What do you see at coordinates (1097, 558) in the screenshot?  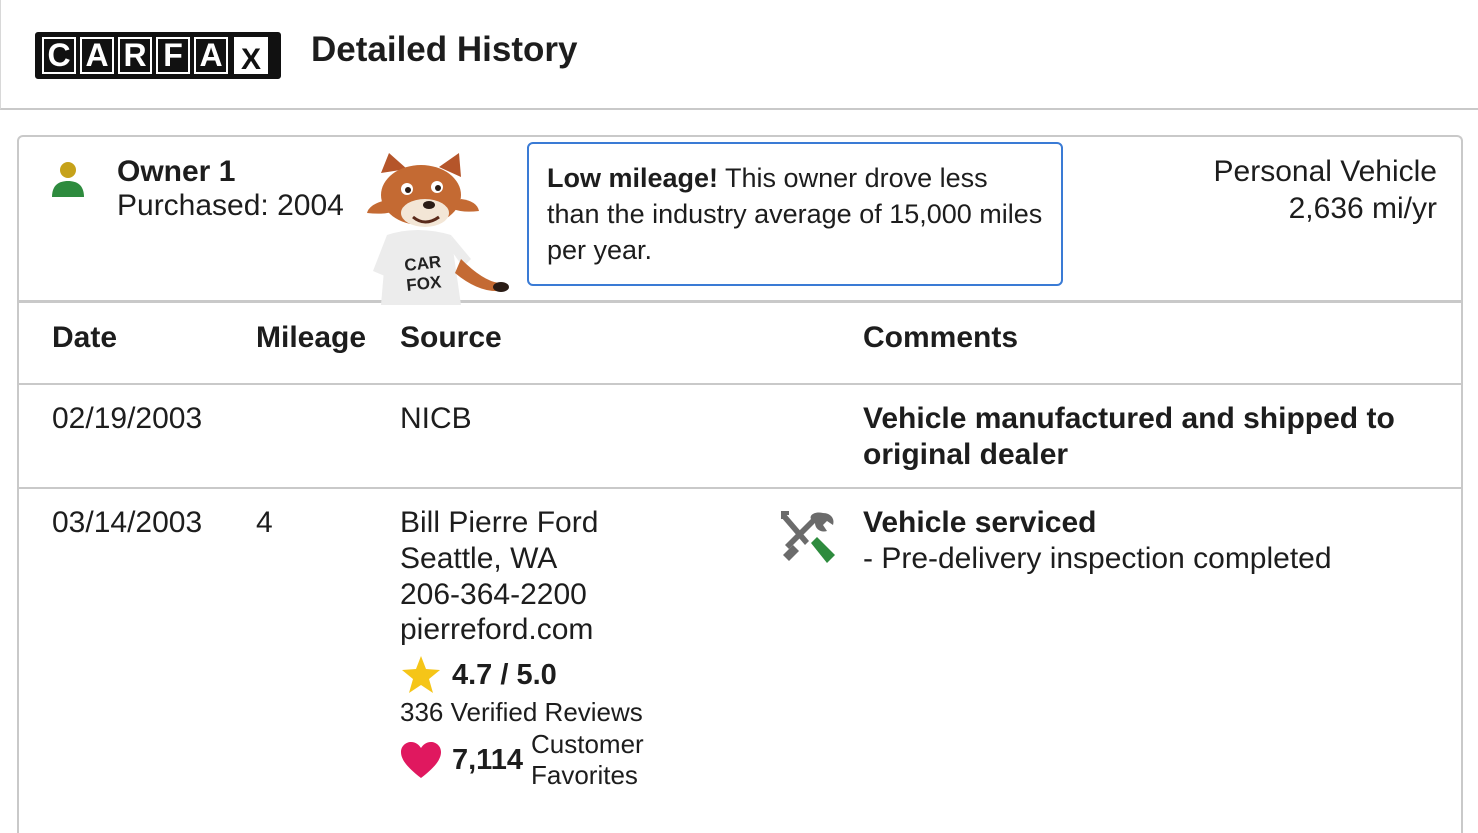 I see `row-comment-detail: - Pre-delivery inspection completed` at bounding box center [1097, 558].